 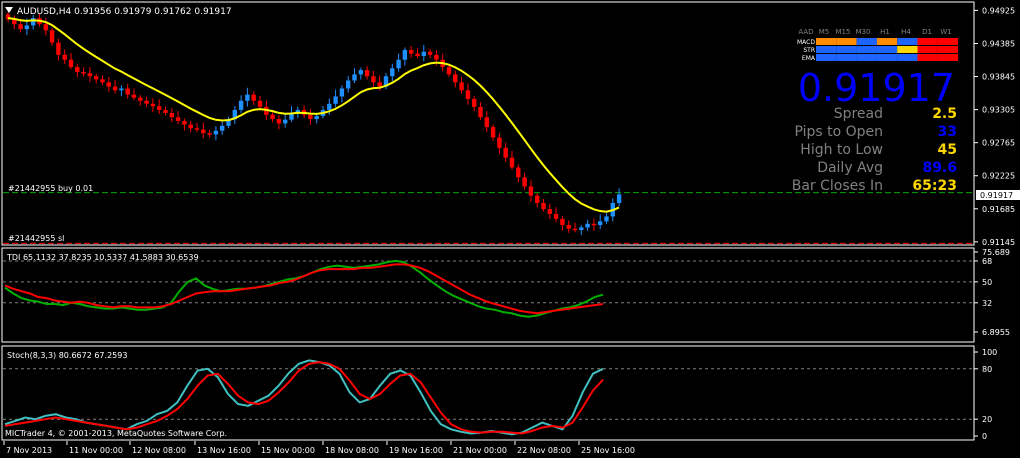 I want to click on timeframe-label: M15, so click(x=843, y=32).